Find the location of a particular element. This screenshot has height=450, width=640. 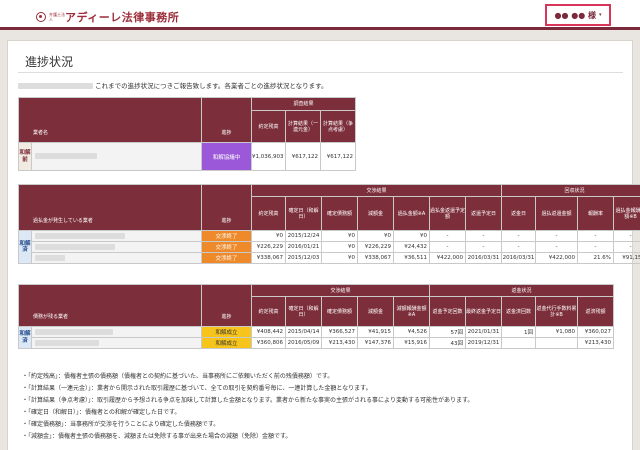

cell: ¥41,915 is located at coordinates (376, 332).